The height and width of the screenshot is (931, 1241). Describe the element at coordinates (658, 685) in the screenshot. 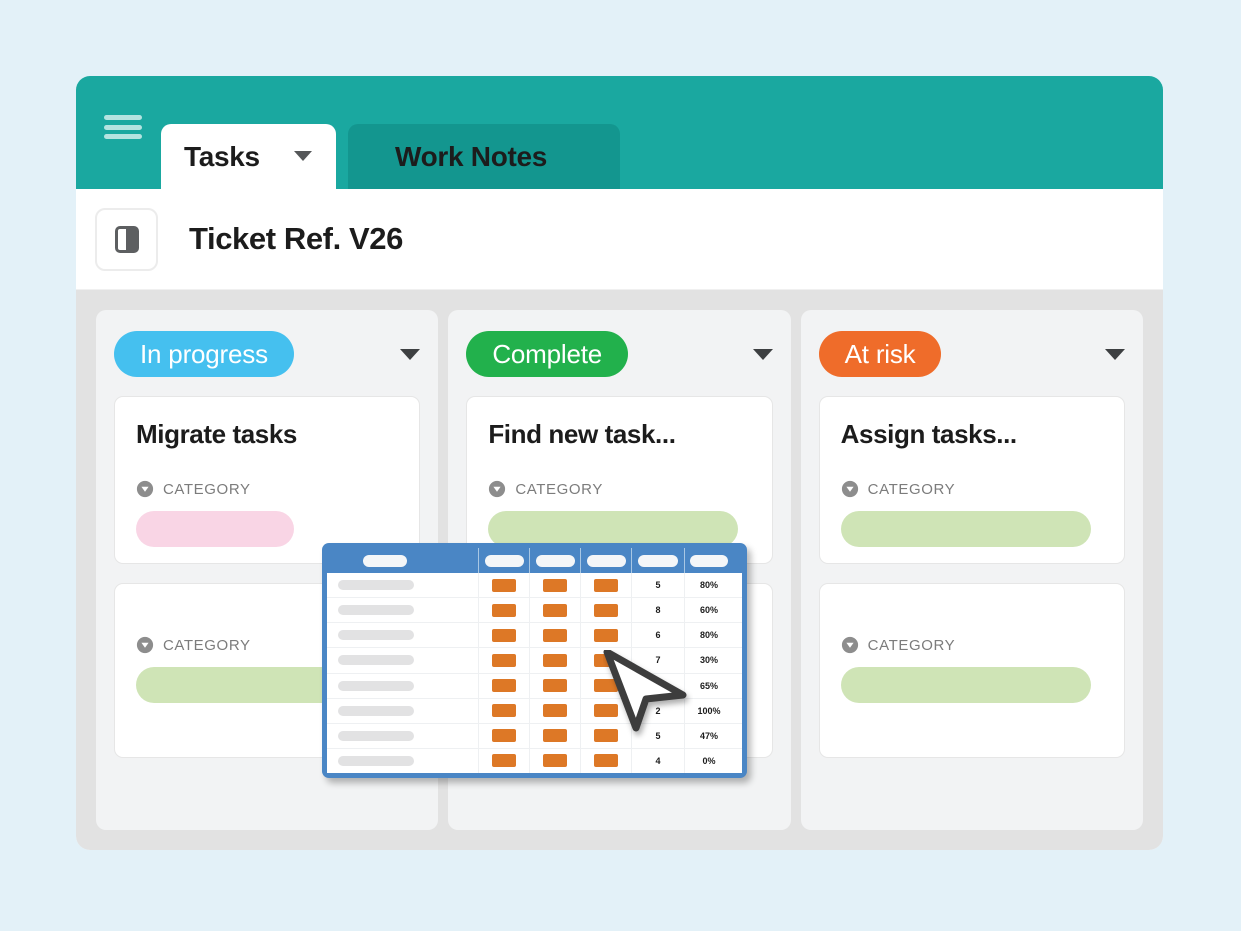

I see `row-count-cell` at that location.